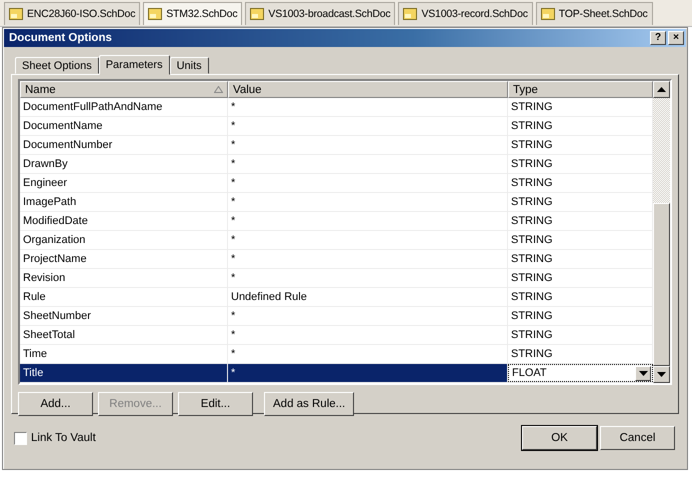 This screenshot has height=477, width=692. I want to click on document-tab: VS1003-broadcast.SchDoc, so click(320, 13).